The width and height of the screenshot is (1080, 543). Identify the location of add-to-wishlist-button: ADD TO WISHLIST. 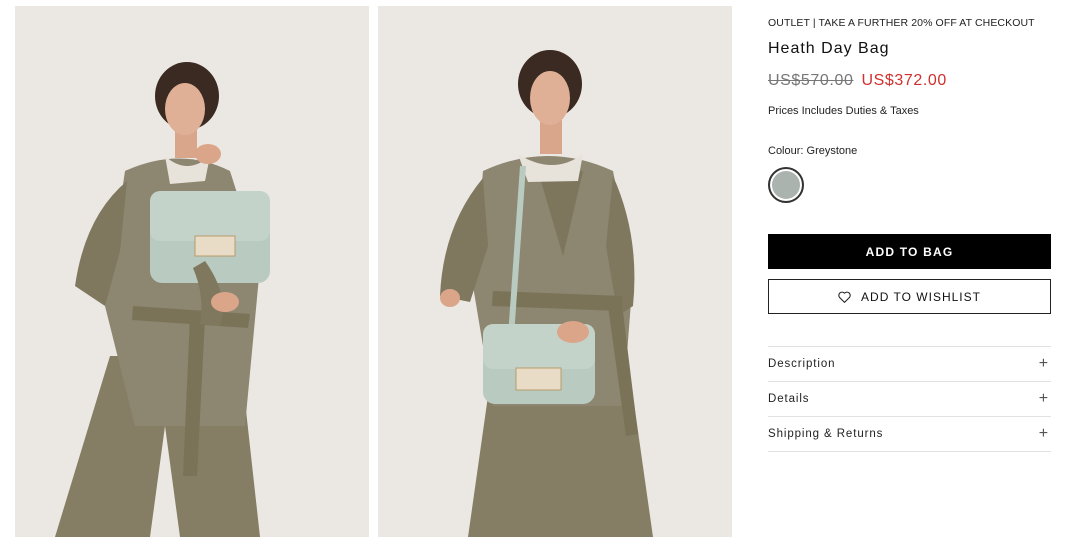
(909, 296).